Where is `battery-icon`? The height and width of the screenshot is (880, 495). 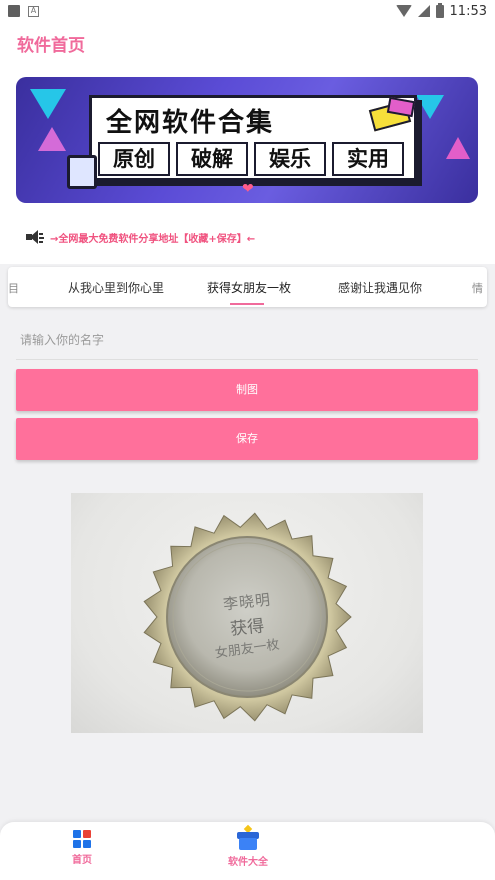 battery-icon is located at coordinates (439, 10).